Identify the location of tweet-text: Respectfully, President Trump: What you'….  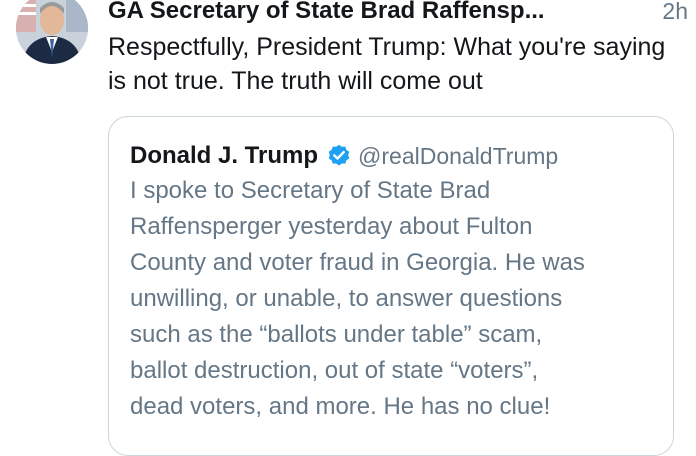
(387, 64).